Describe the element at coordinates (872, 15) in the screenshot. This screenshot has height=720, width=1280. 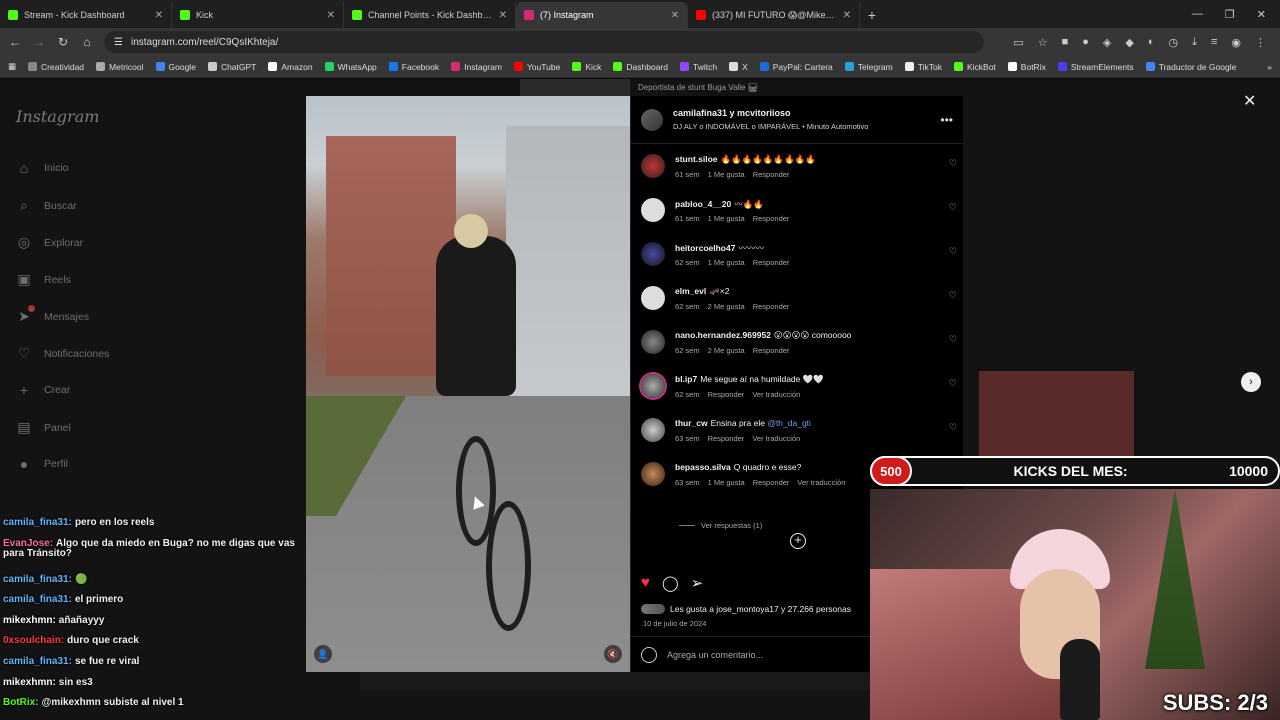
I see `new-tab-button: +` at that location.